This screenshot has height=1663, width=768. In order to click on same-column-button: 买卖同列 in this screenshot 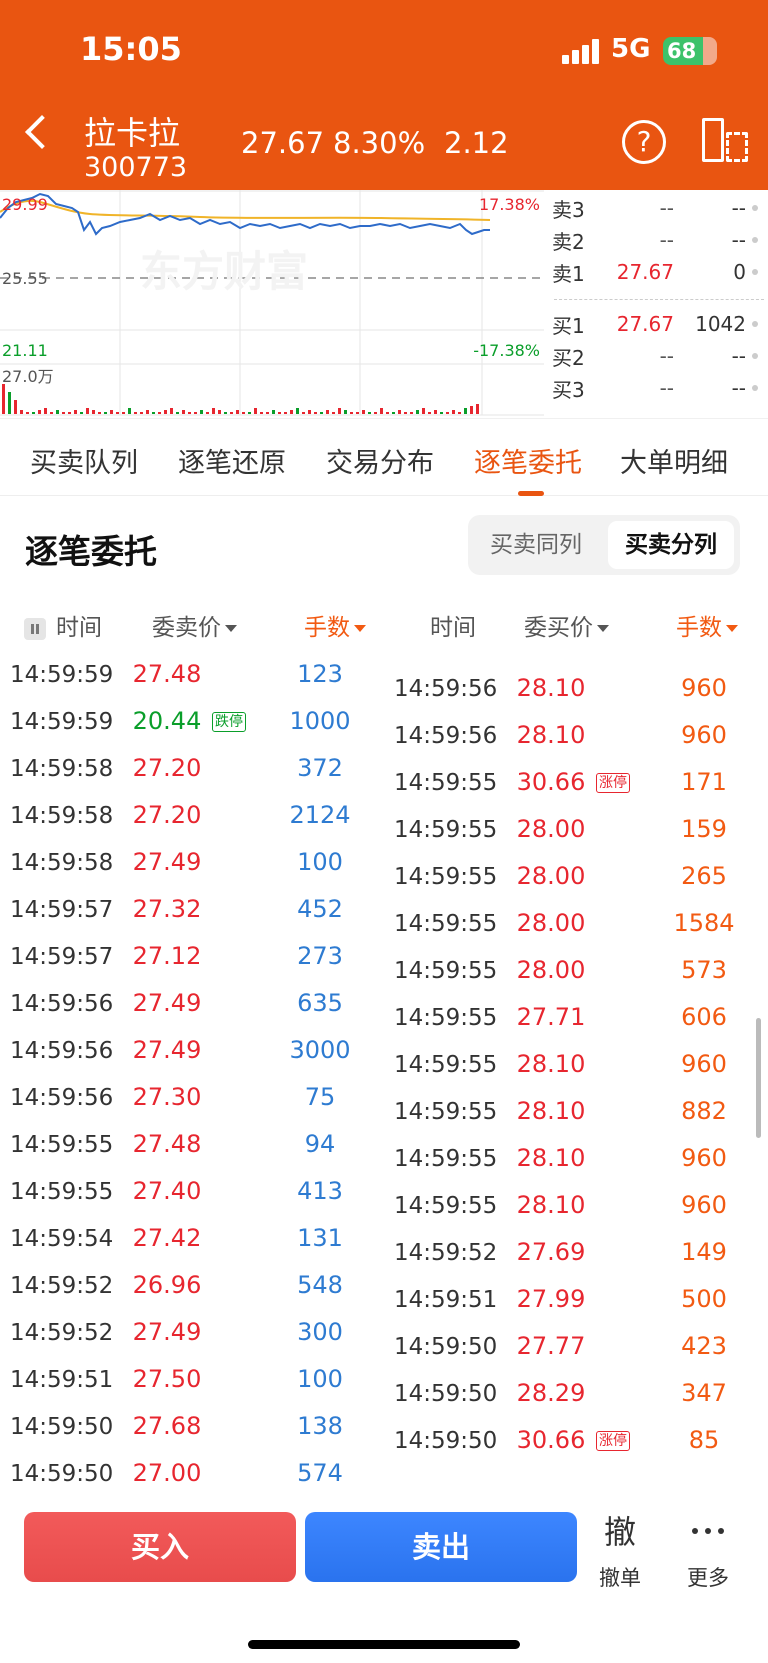, I will do `click(536, 545)`.